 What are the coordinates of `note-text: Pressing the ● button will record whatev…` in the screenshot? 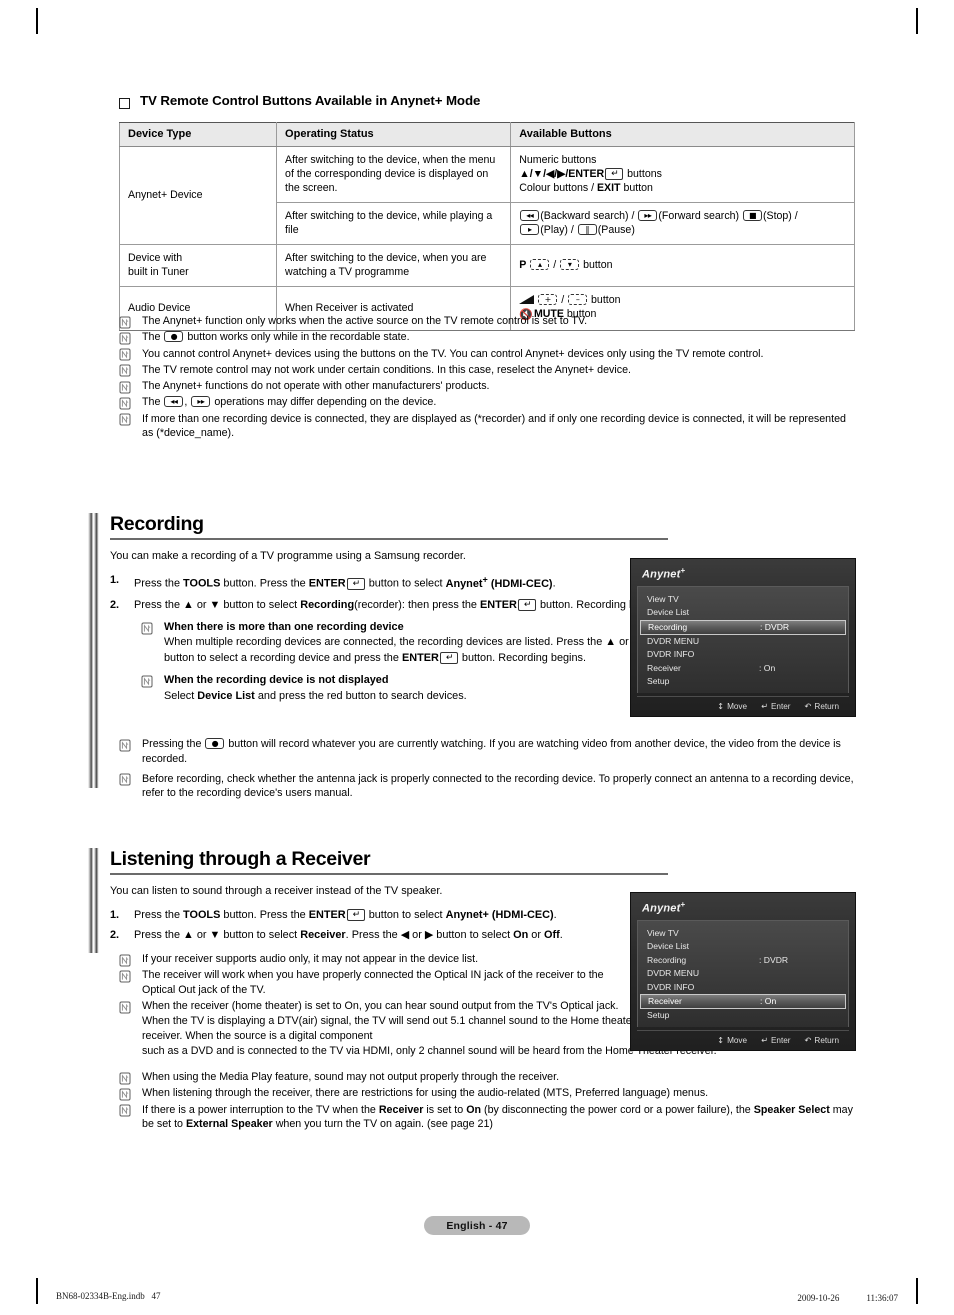 It's located at (491, 751).